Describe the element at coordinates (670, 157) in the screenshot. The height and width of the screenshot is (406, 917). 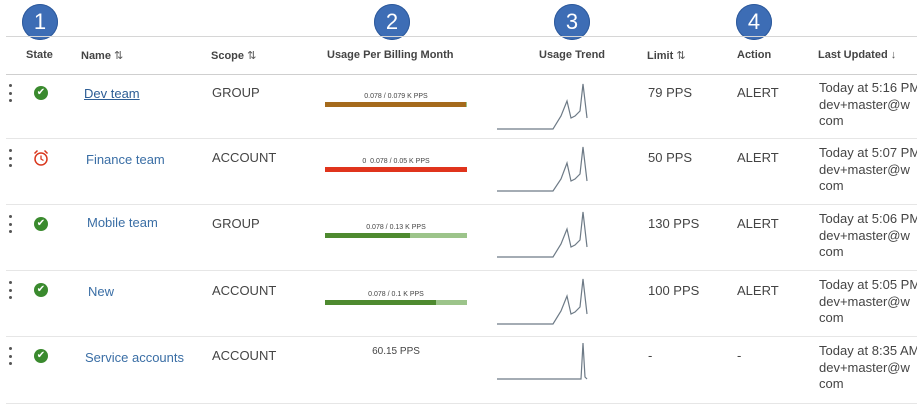
I see `row-limit: 50 PPS` at that location.